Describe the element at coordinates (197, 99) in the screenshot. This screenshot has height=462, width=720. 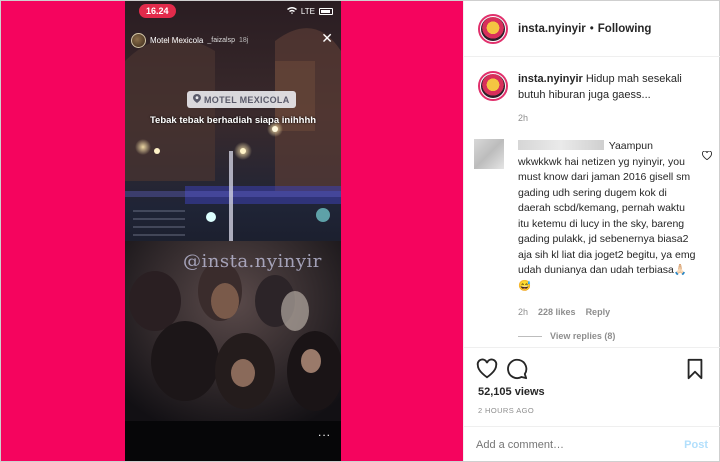
I see `location-pin-icon` at that location.